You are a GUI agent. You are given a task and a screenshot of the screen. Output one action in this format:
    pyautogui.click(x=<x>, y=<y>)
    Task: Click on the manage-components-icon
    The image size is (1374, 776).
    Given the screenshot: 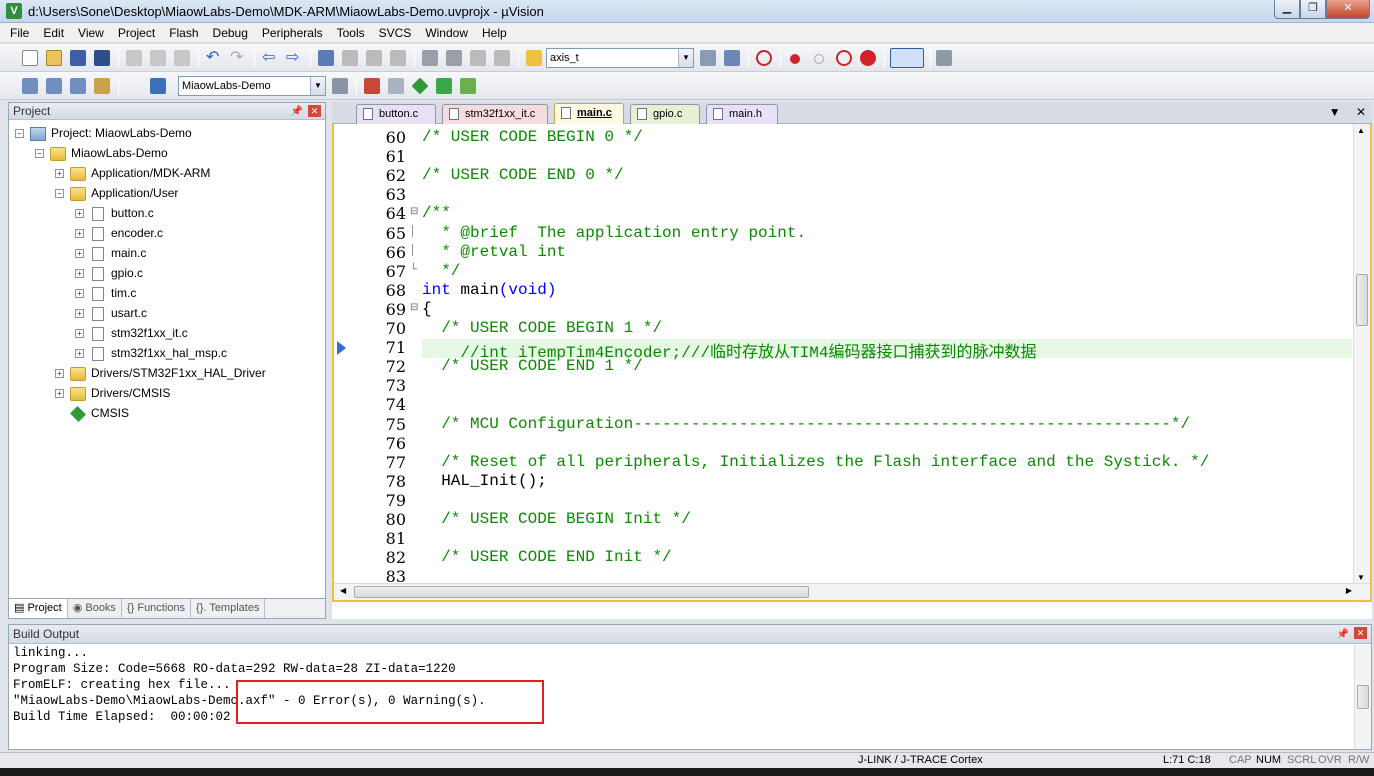 What is the action you would take?
    pyautogui.click(x=372, y=86)
    